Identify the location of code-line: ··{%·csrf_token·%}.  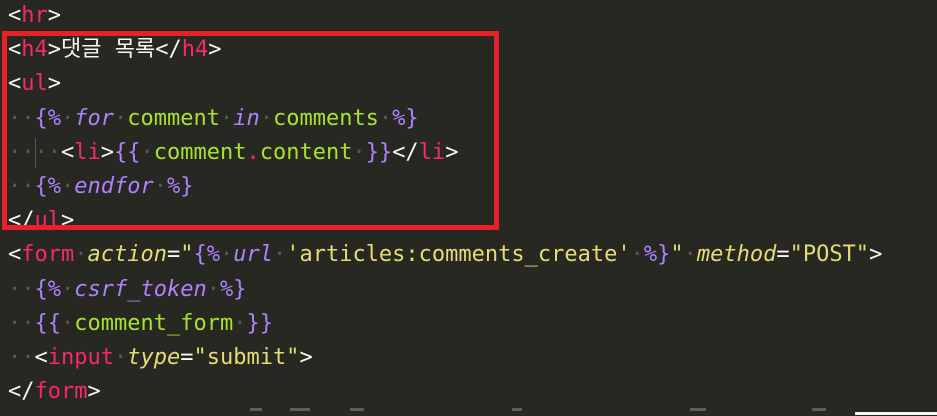
(123, 290).